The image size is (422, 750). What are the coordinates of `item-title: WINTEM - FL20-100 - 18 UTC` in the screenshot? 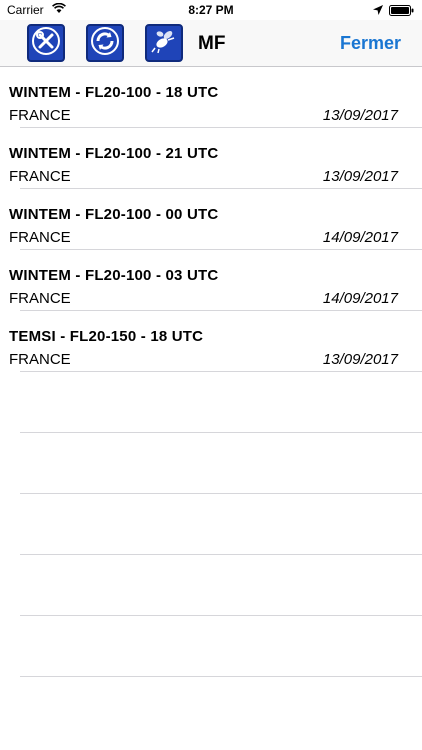 It's located at (114, 92).